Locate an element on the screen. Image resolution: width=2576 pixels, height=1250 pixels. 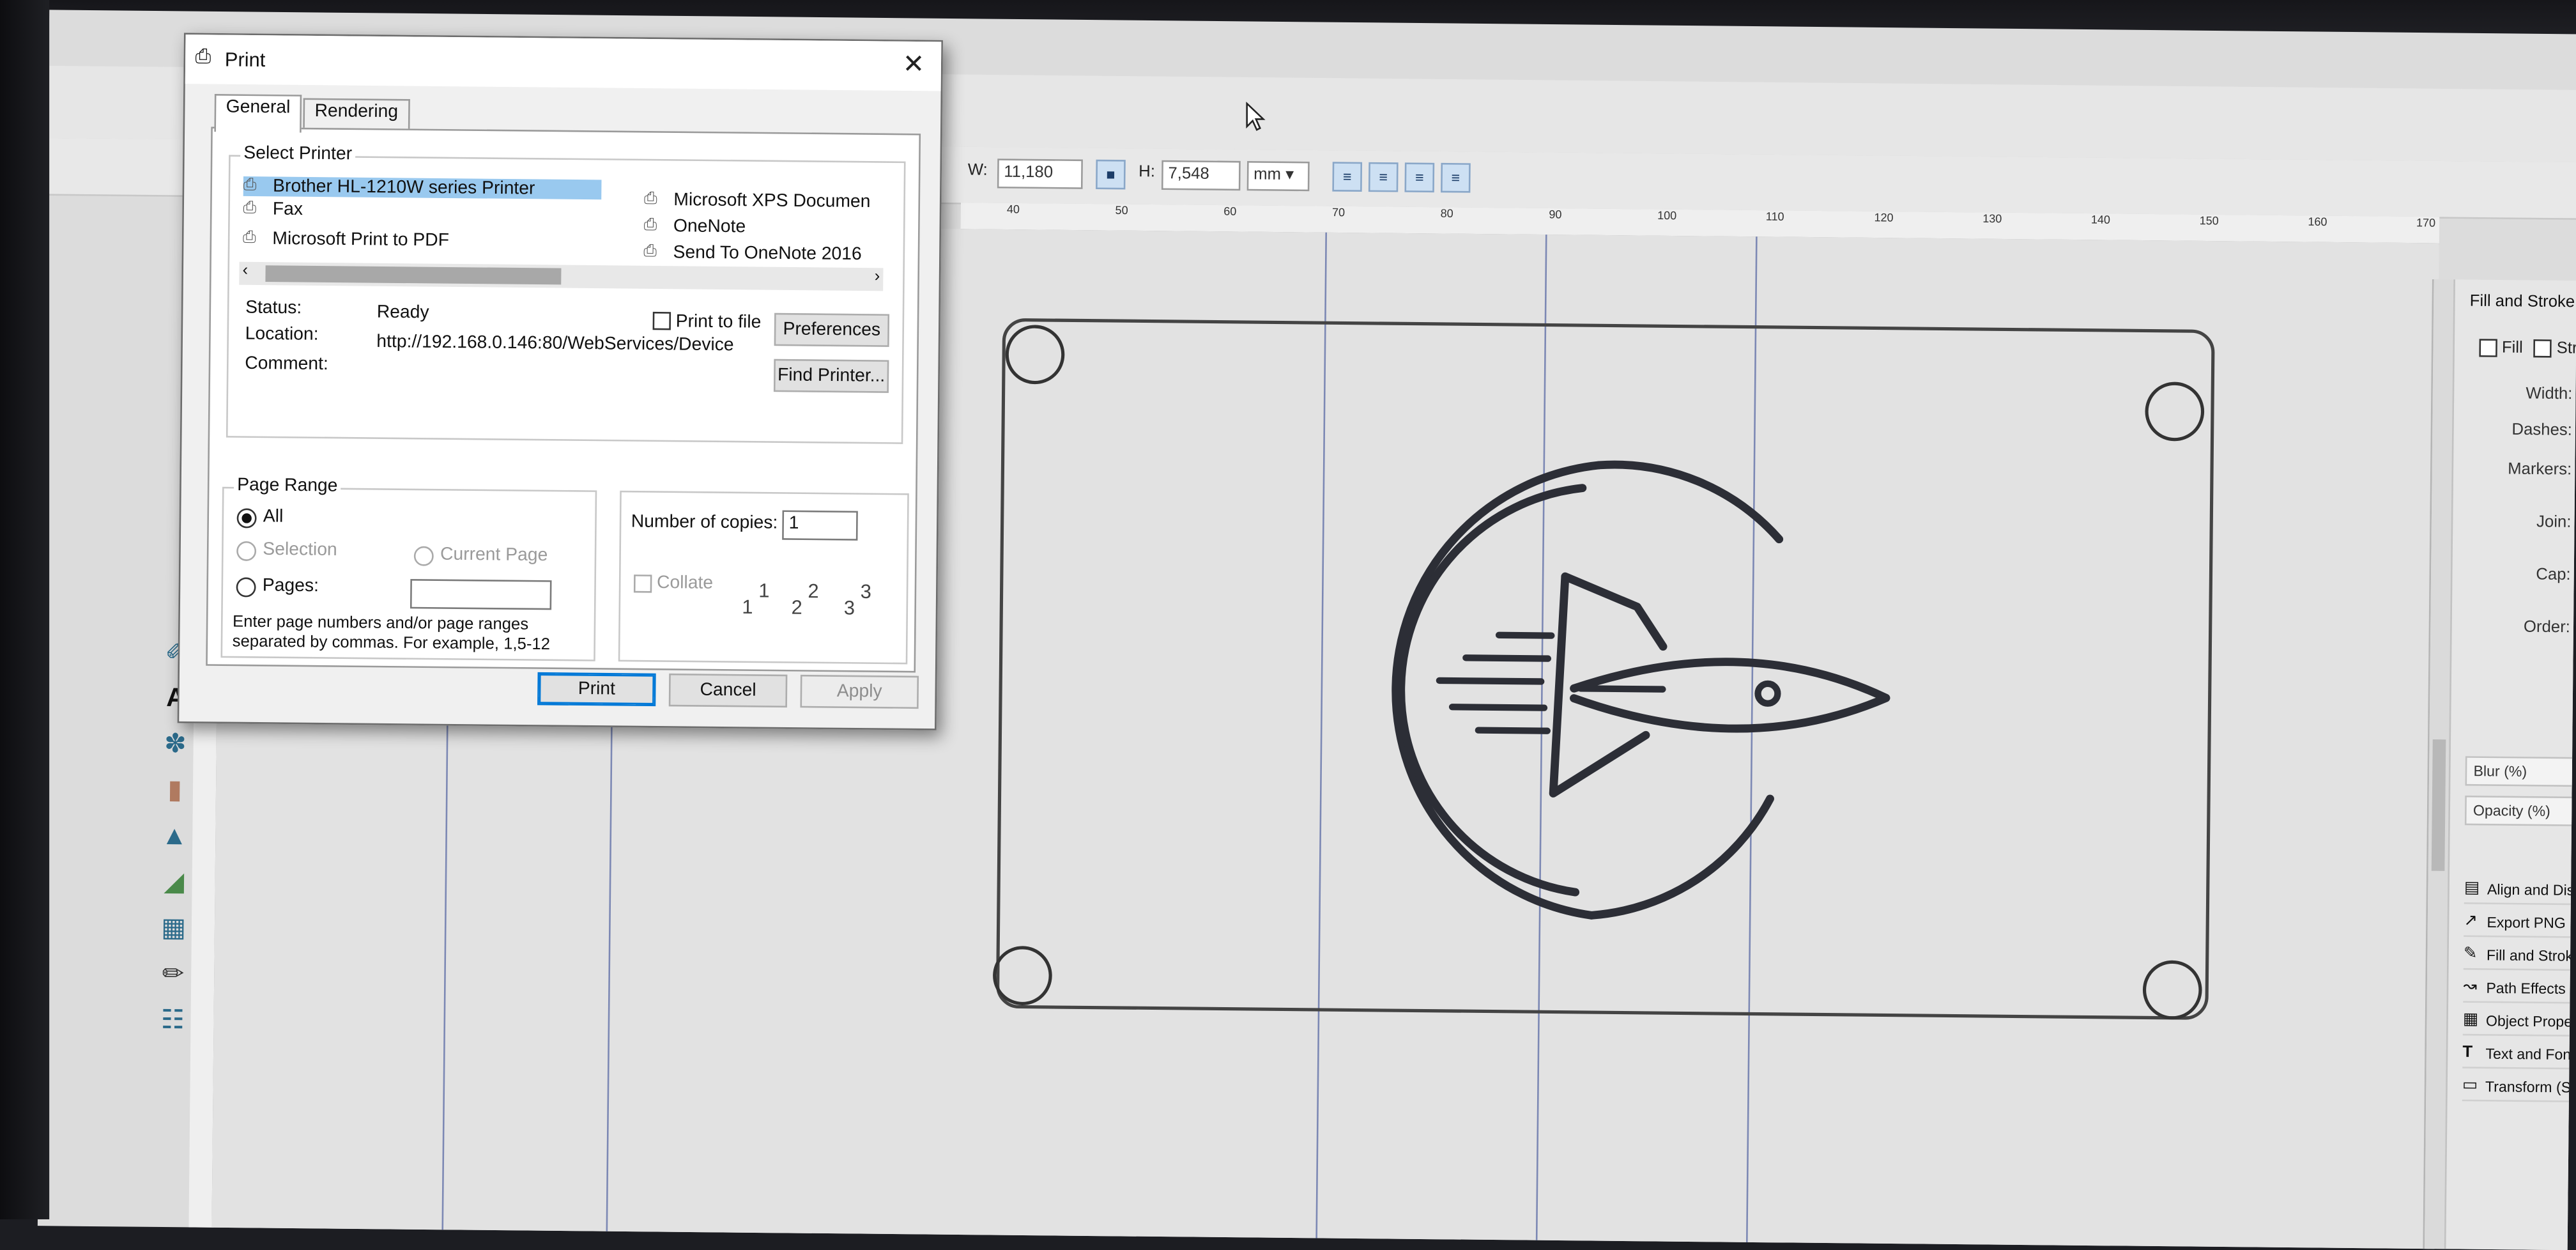
collate-page: 2 is located at coordinates (796, 607).